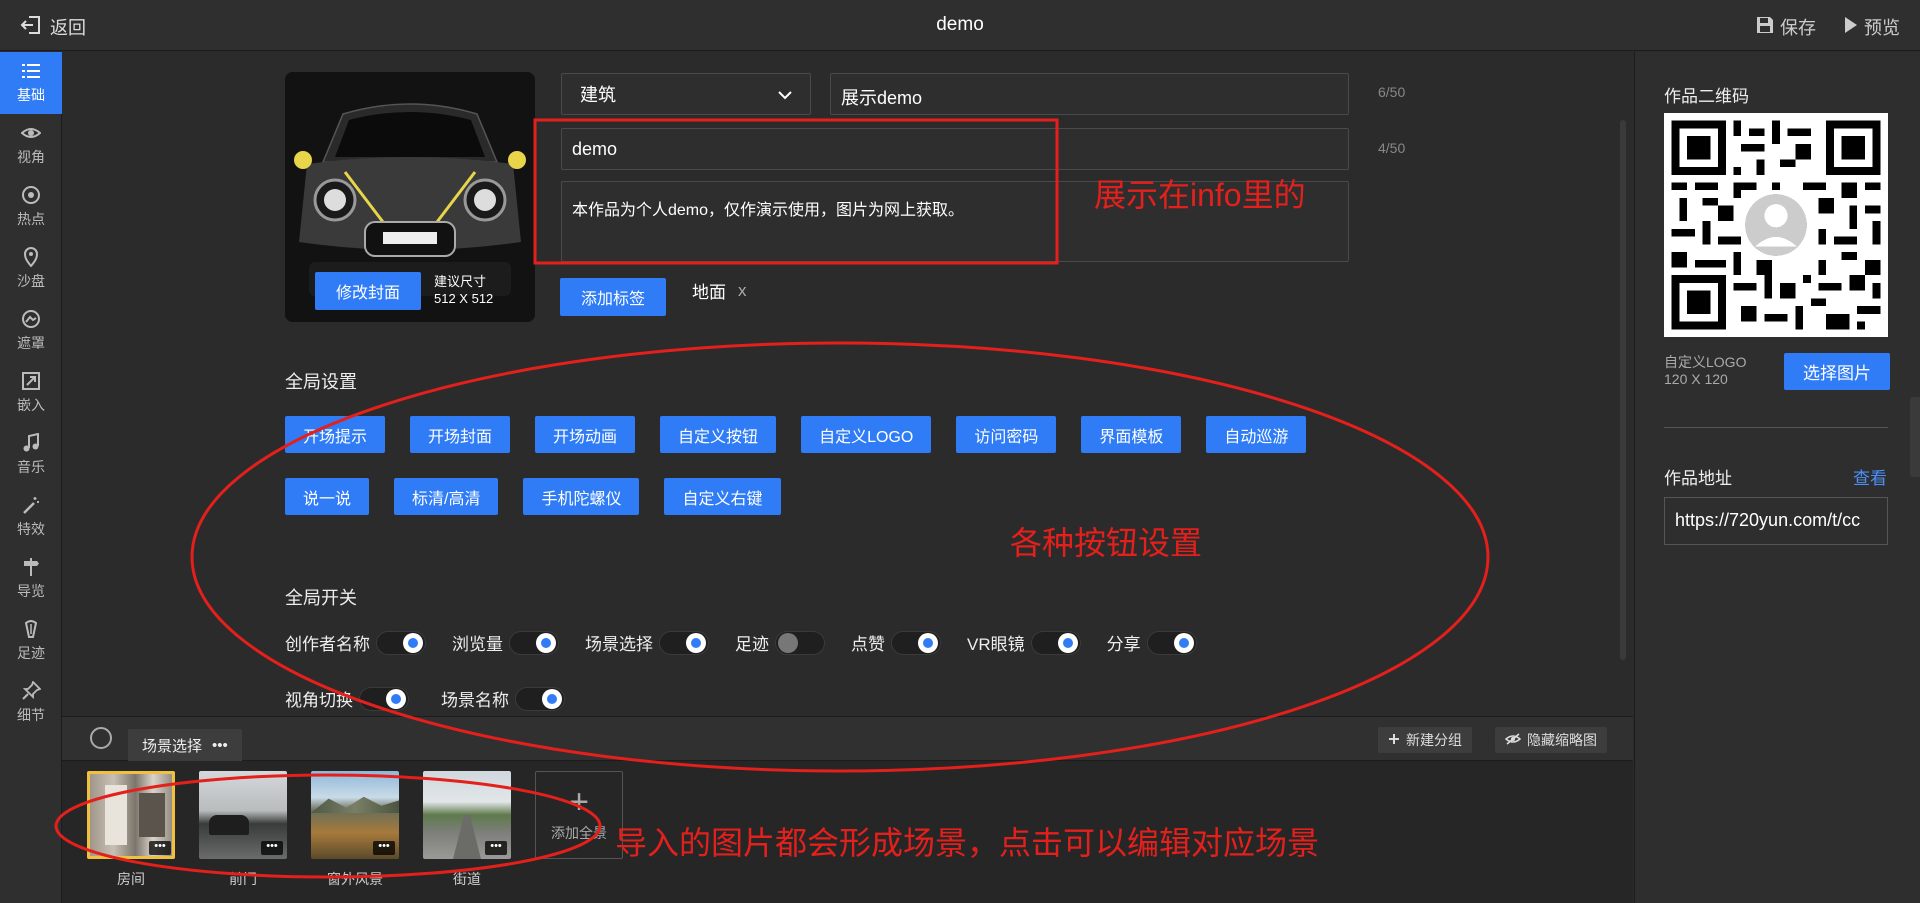  Describe the element at coordinates (996, 644) in the screenshot. I see `switch-label: VR眼镜` at that location.